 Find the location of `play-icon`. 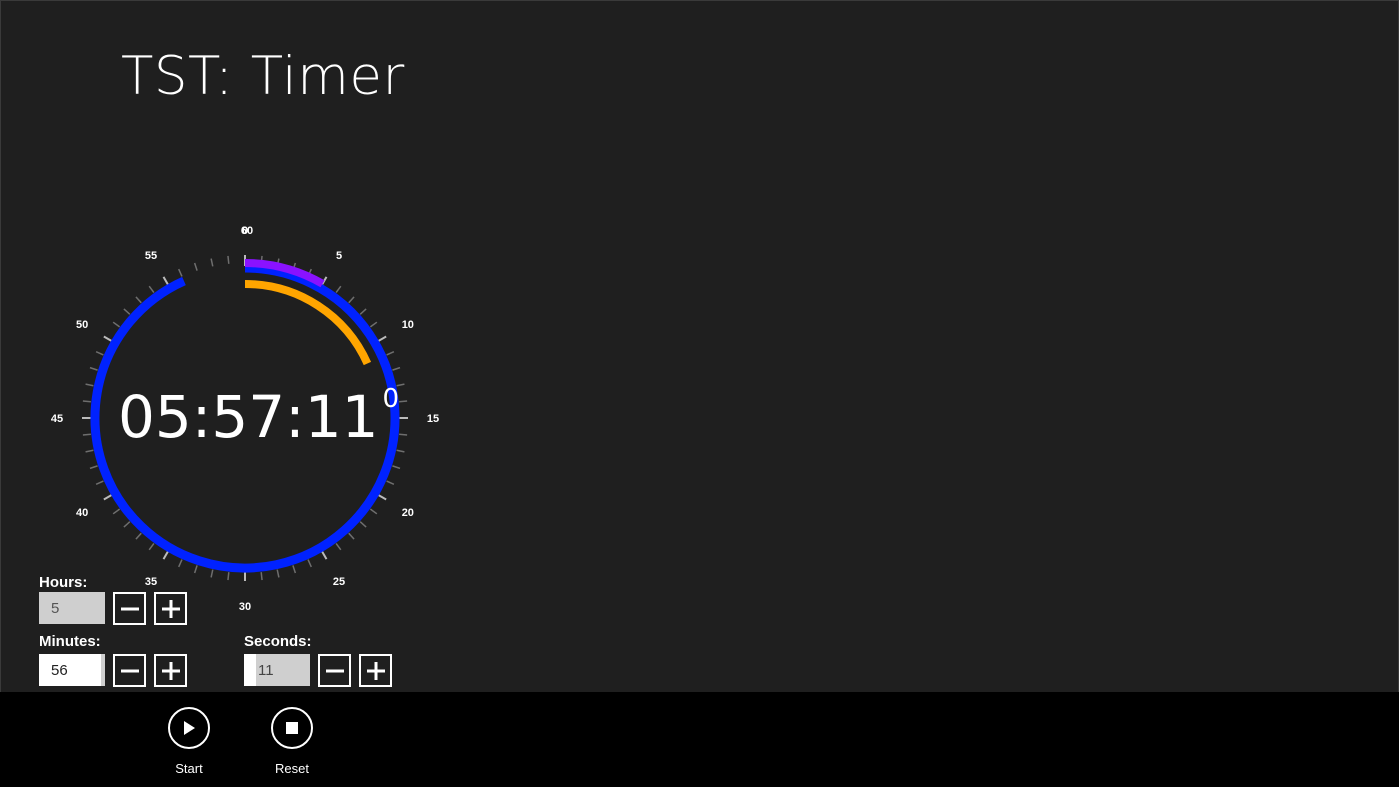

play-icon is located at coordinates (189, 728).